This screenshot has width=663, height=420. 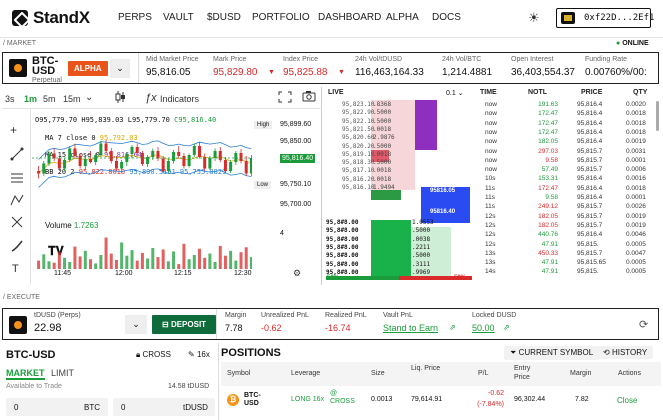 I want to click on nav-link-portfolio: PORTFOLIO, so click(x=281, y=17).